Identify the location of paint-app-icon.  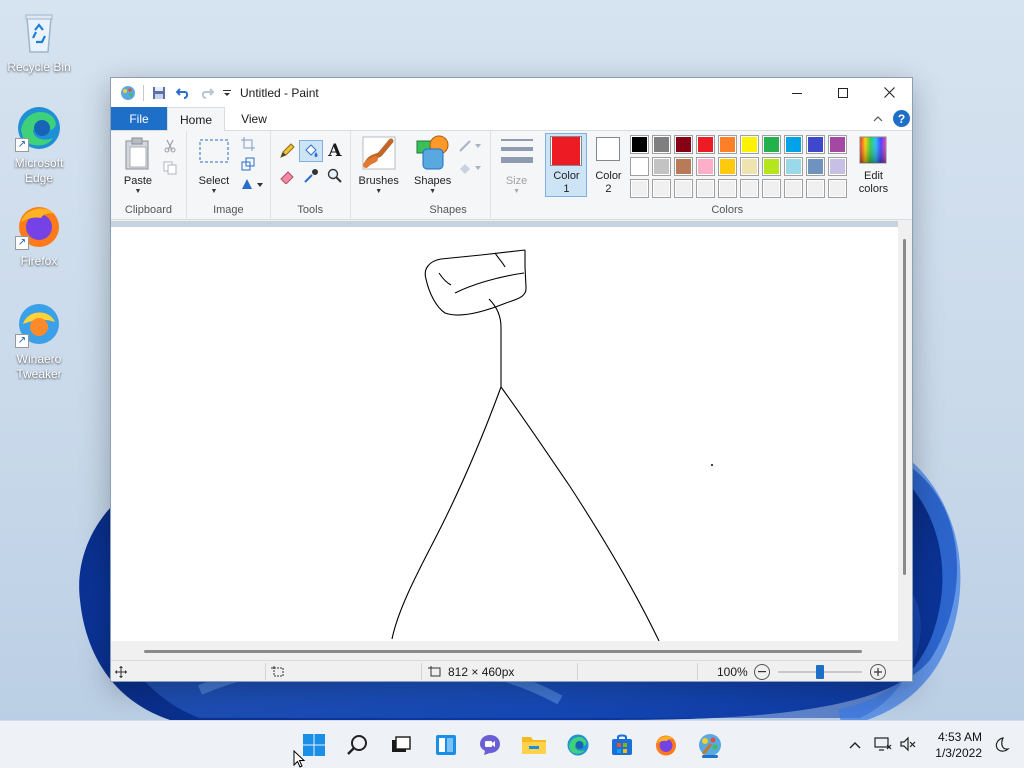
(128, 93).